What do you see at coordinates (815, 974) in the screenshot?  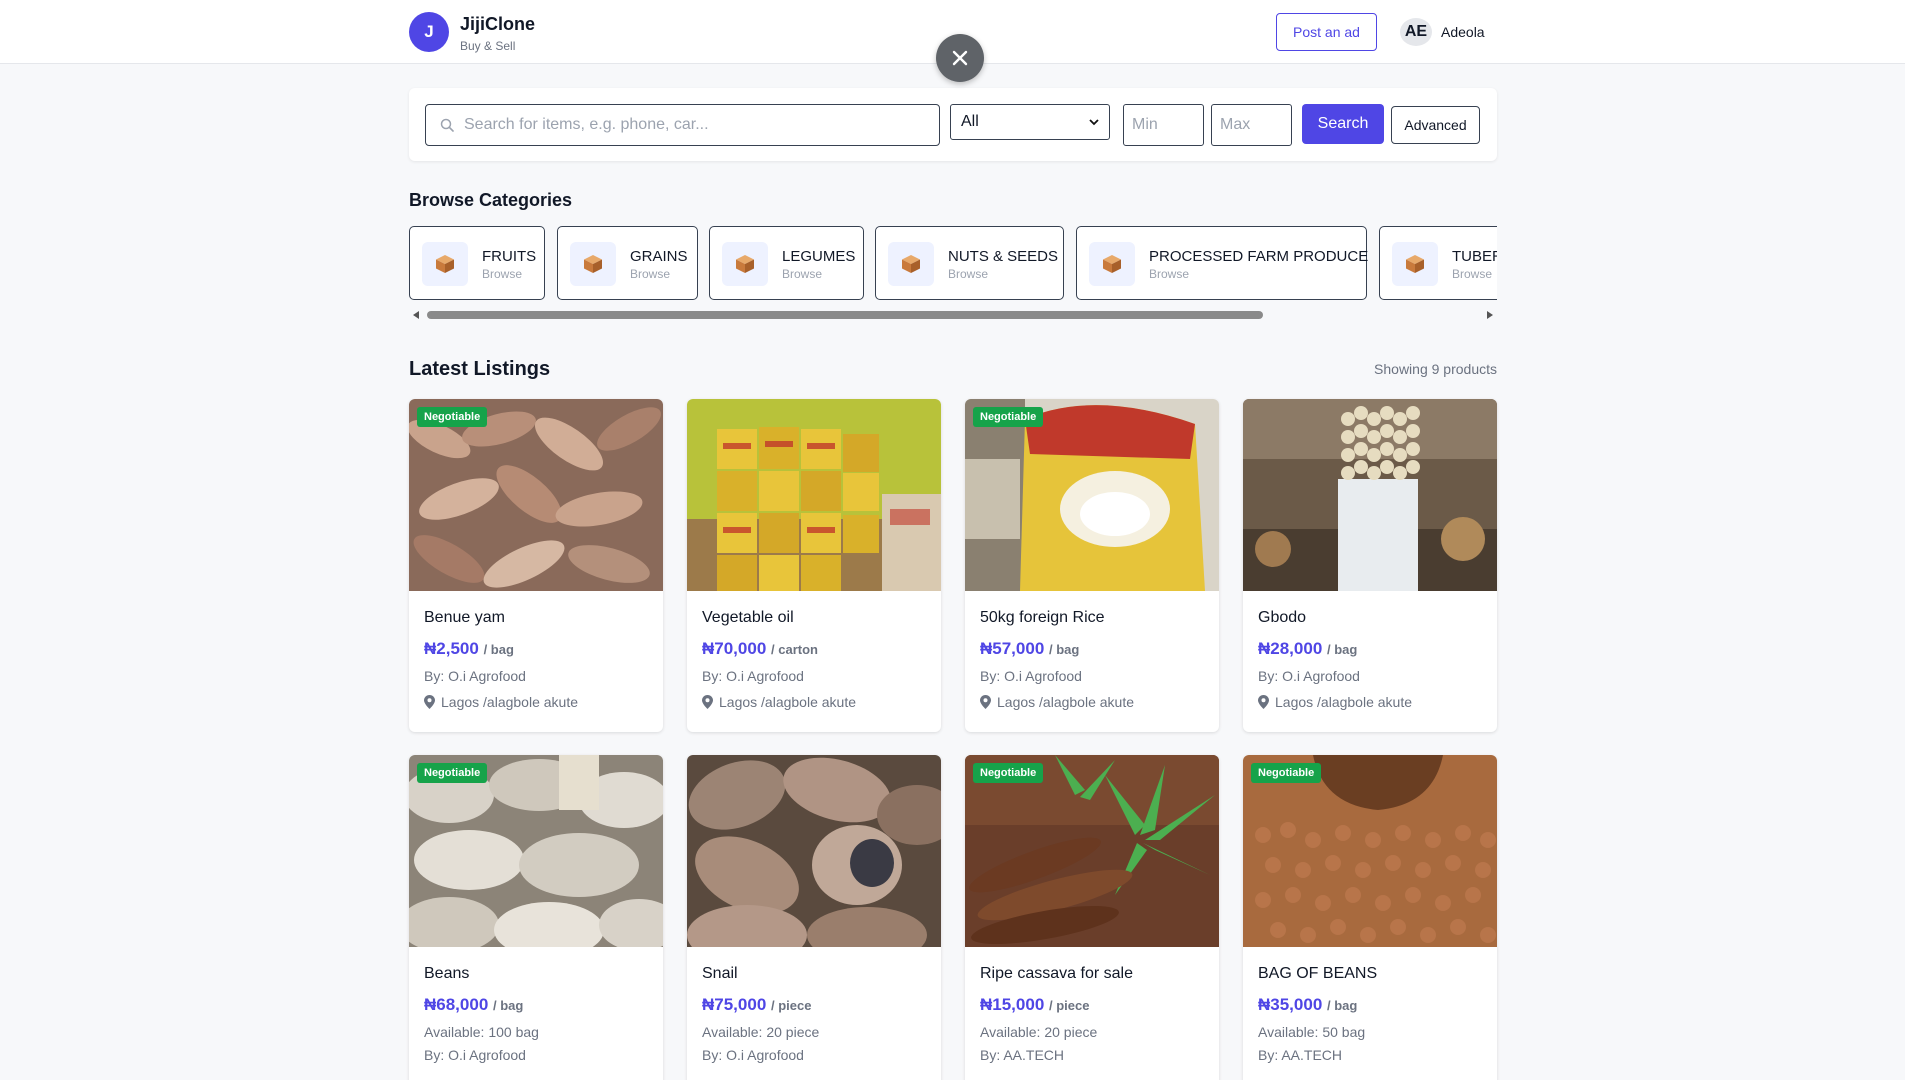 I see `product-title: Snail` at bounding box center [815, 974].